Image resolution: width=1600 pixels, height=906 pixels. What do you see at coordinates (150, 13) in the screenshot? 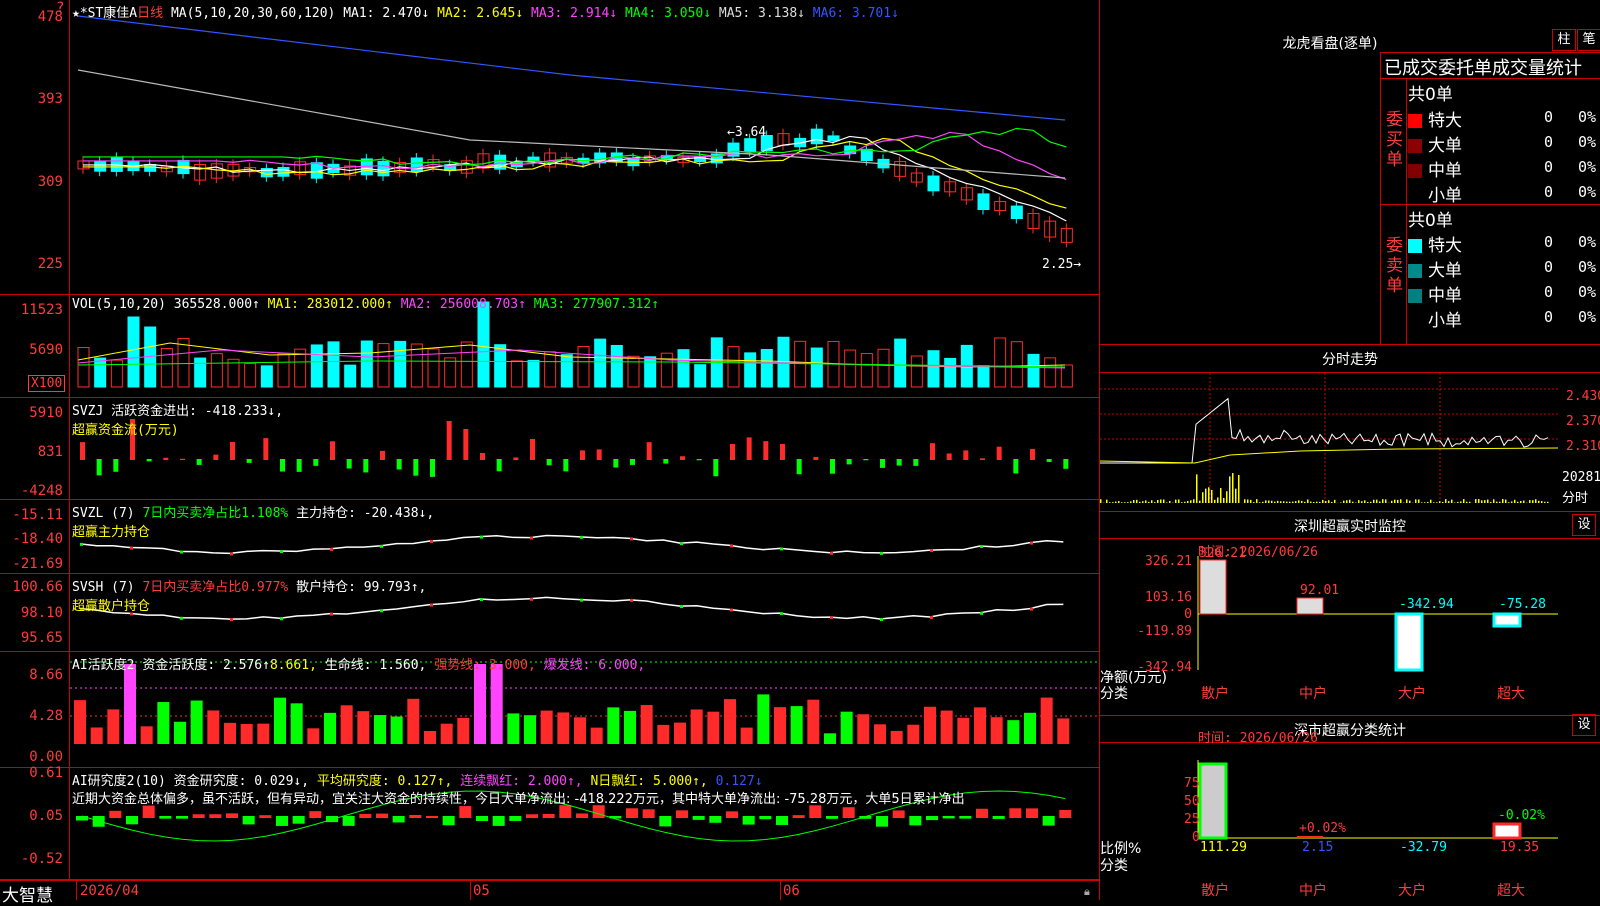
I see `period-label: 日线` at bounding box center [150, 13].